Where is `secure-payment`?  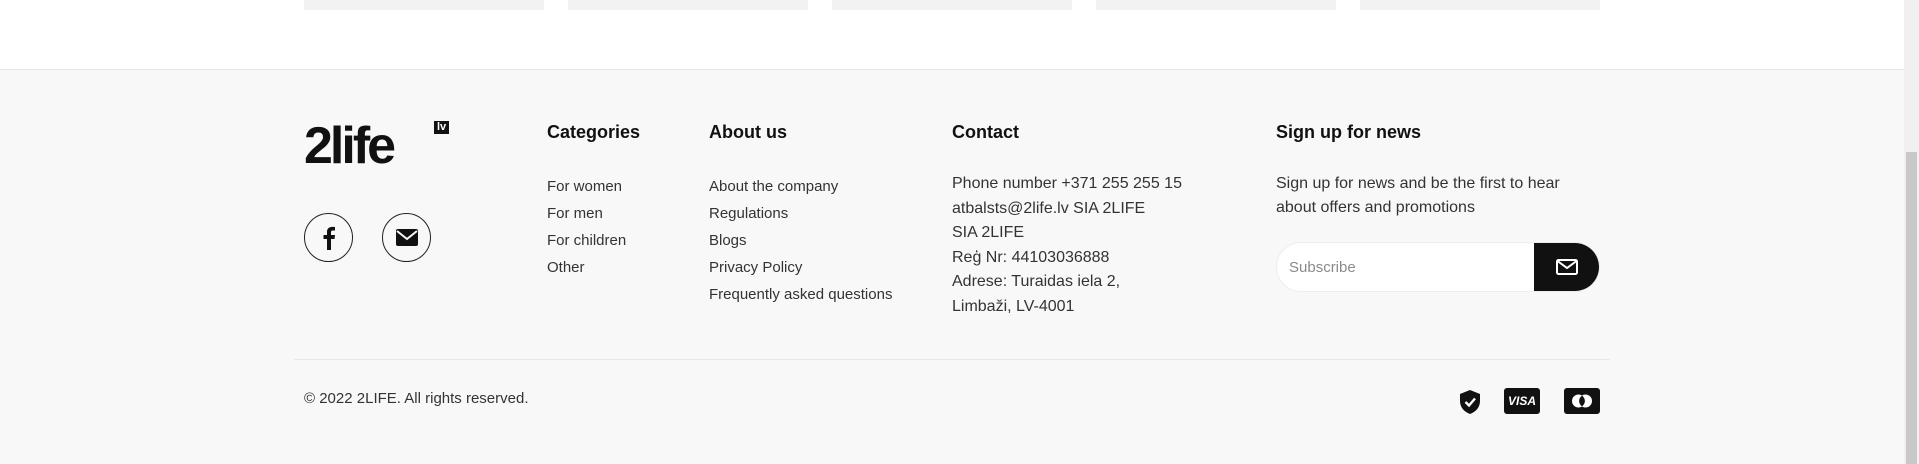 secure-payment is located at coordinates (1470, 402).